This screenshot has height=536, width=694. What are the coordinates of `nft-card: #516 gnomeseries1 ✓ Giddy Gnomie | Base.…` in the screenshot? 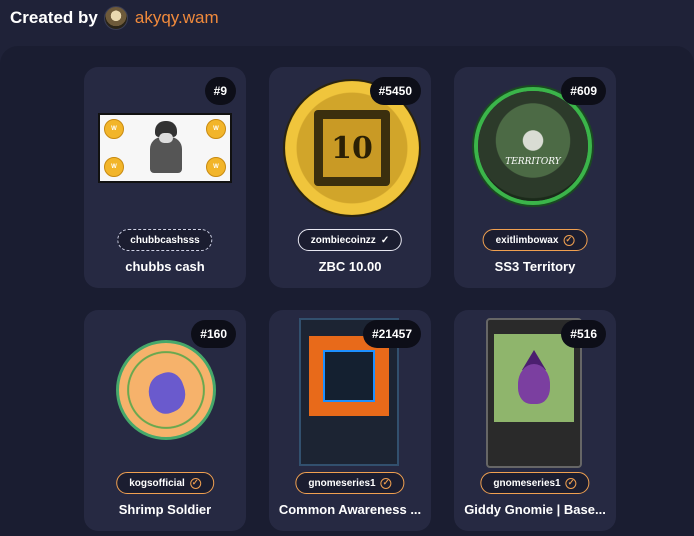 It's located at (535, 420).